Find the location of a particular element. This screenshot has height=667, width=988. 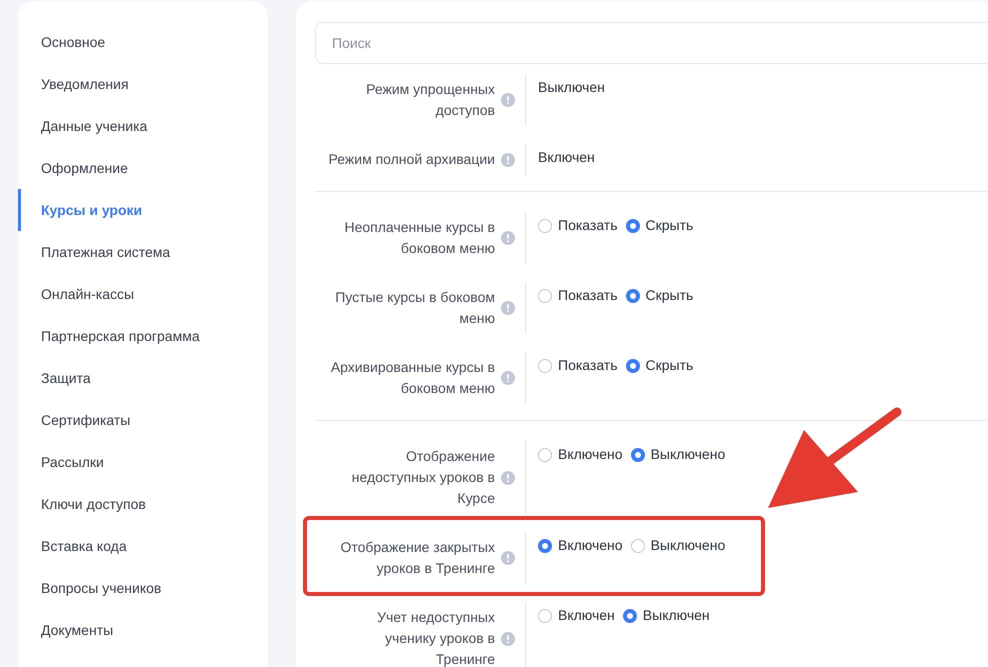

sidebar-item: Данные ученика is located at coordinates (143, 126).